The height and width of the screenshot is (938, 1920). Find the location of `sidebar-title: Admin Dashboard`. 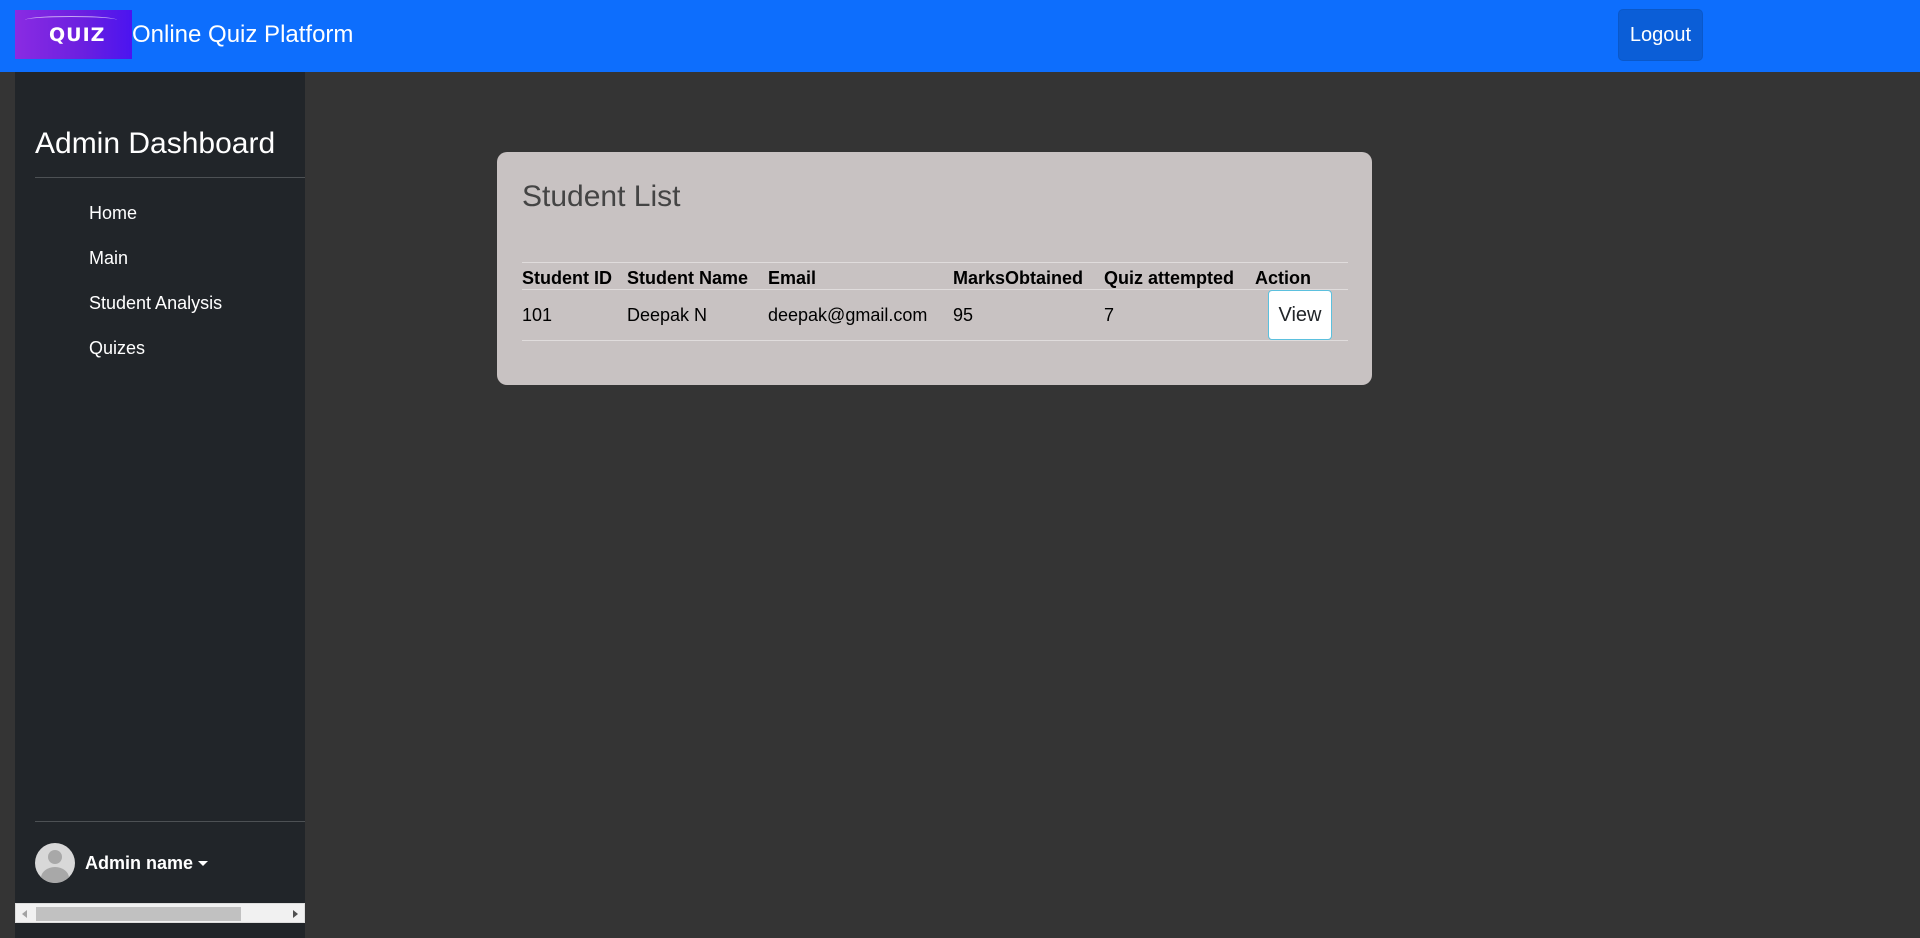

sidebar-title: Admin Dashboard is located at coordinates (155, 143).